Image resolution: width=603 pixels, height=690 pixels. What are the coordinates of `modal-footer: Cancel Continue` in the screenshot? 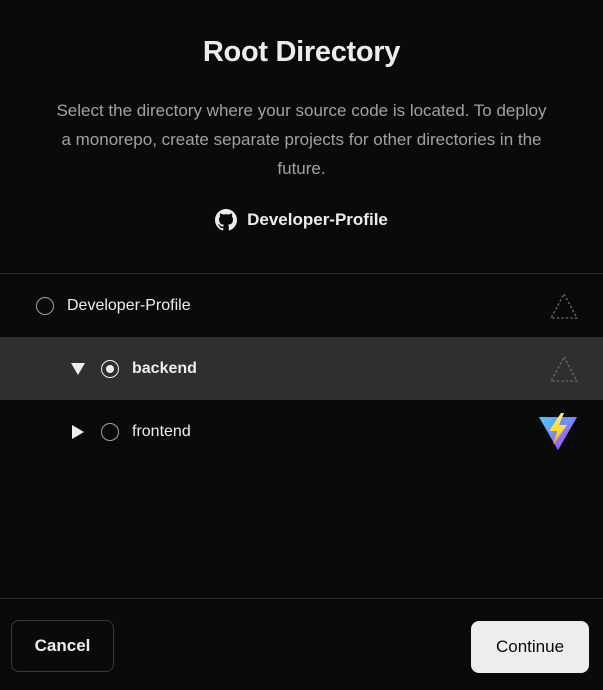 It's located at (301, 645).